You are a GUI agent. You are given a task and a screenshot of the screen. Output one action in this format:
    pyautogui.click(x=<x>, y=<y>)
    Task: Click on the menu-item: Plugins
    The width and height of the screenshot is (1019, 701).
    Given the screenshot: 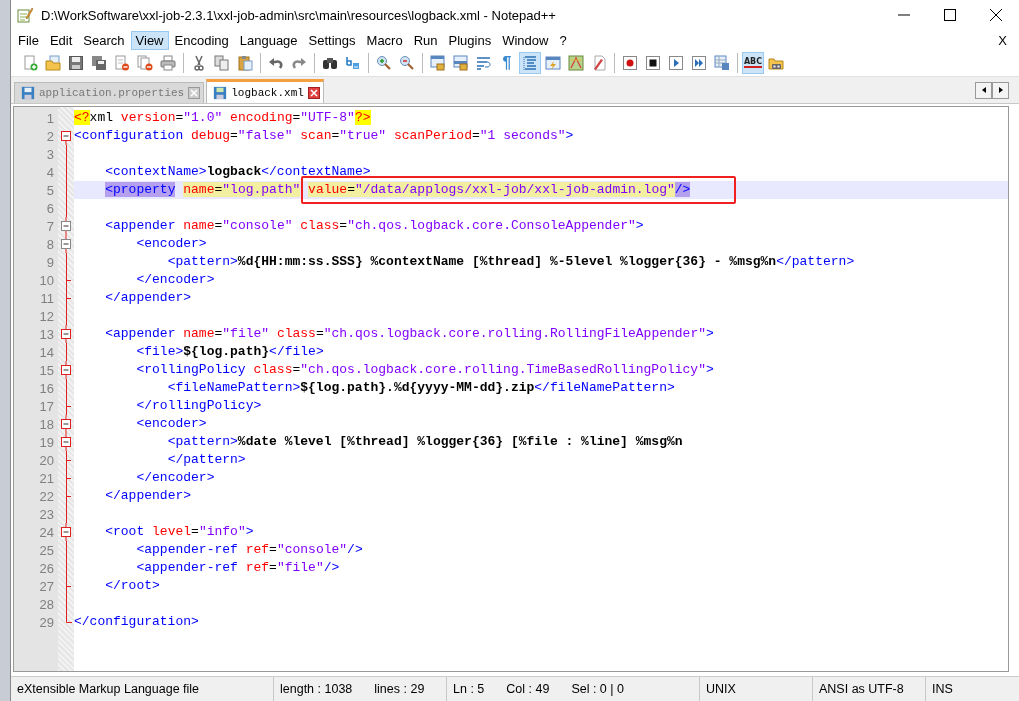 What is the action you would take?
    pyautogui.click(x=470, y=40)
    